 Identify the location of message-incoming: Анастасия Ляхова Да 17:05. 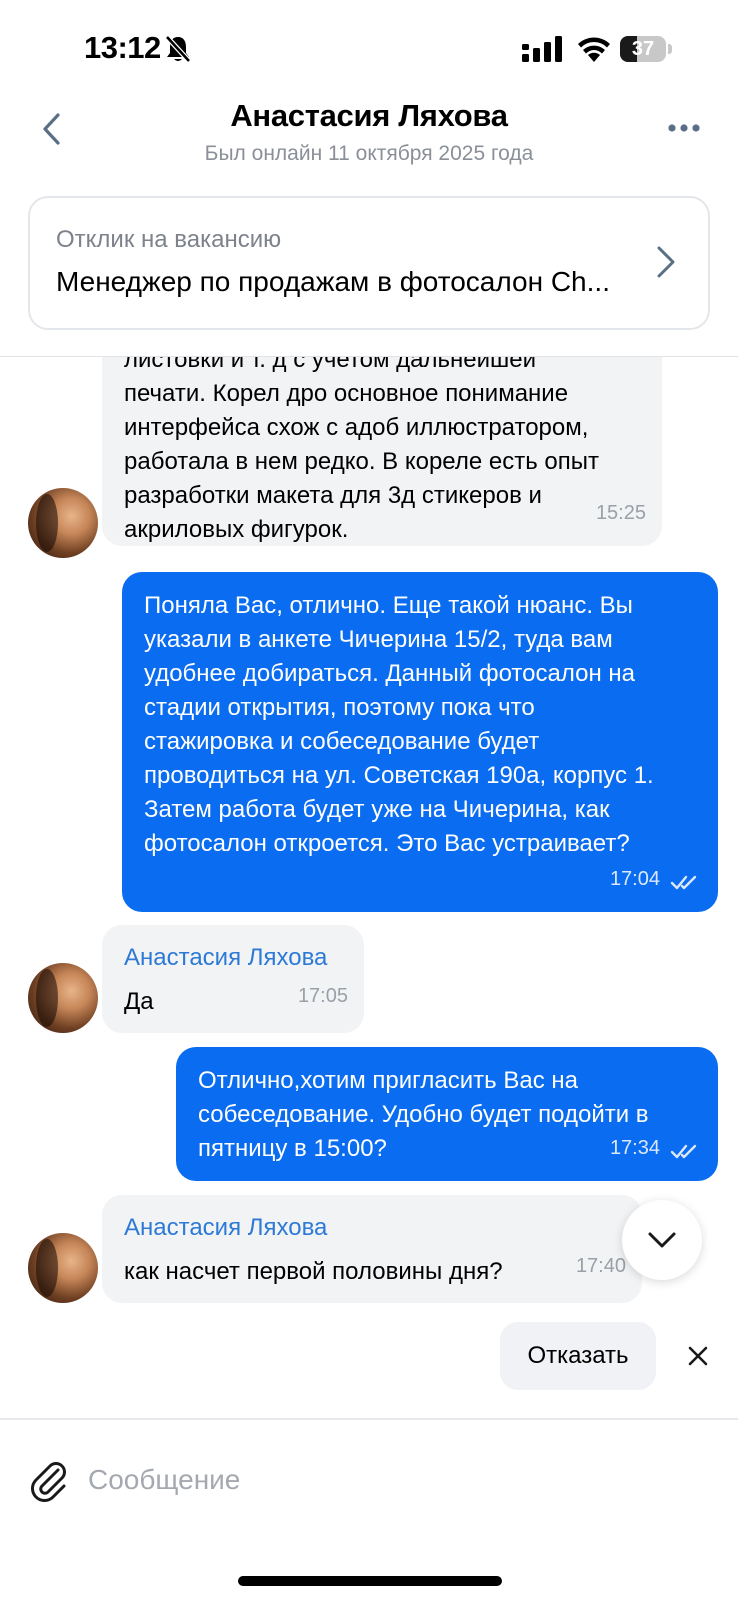
(233, 979).